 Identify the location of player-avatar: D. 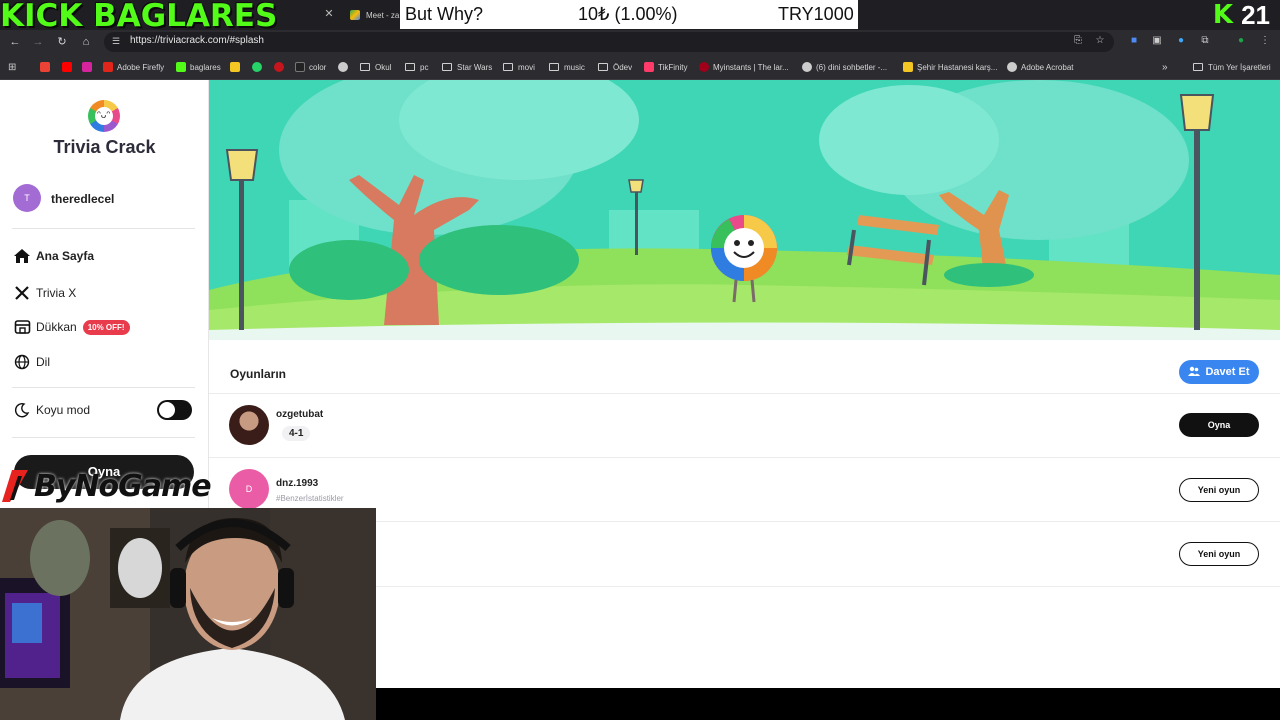
(249, 489).